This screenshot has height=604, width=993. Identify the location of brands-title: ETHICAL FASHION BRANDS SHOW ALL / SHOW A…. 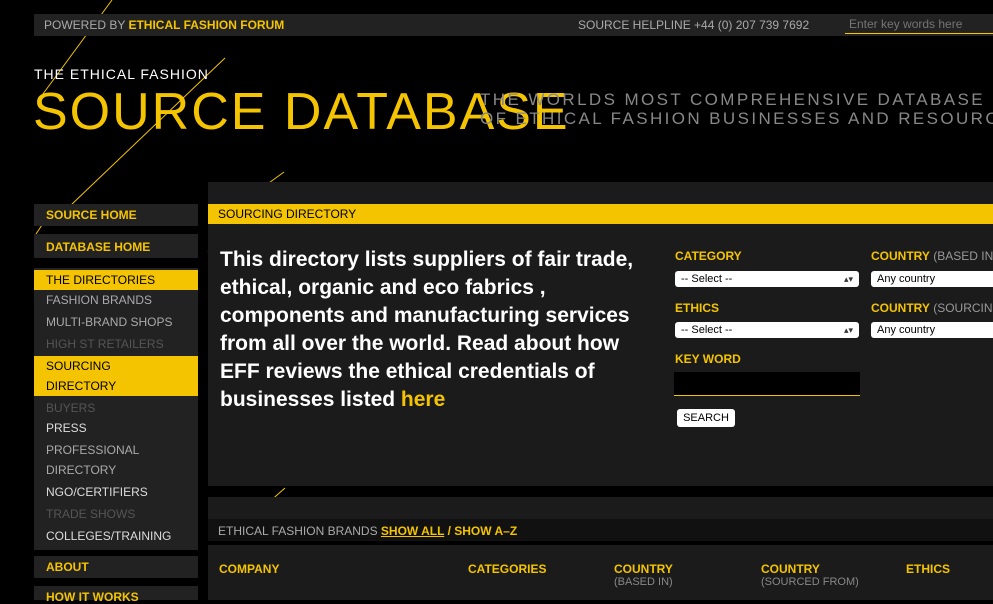
(367, 531).